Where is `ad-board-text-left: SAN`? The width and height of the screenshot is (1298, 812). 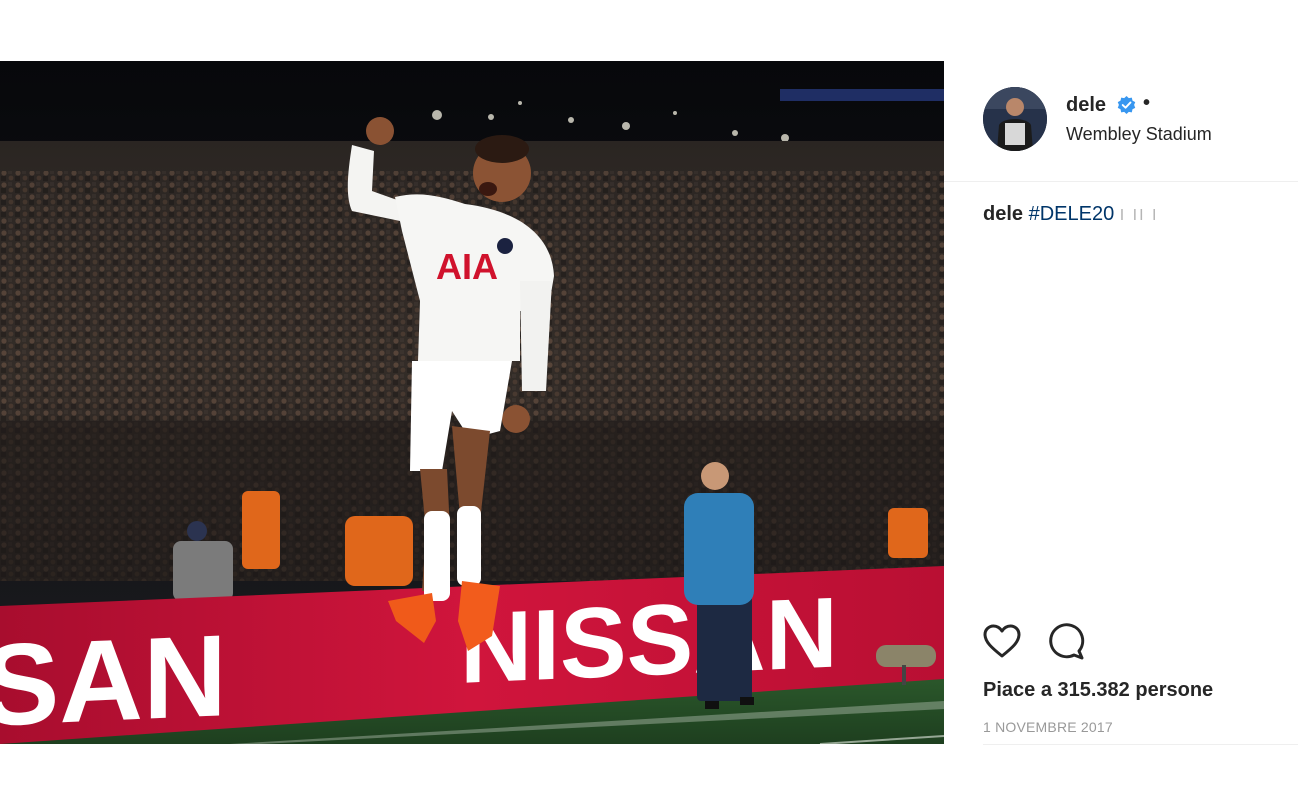 ad-board-text-left: SAN is located at coordinates (113, 677).